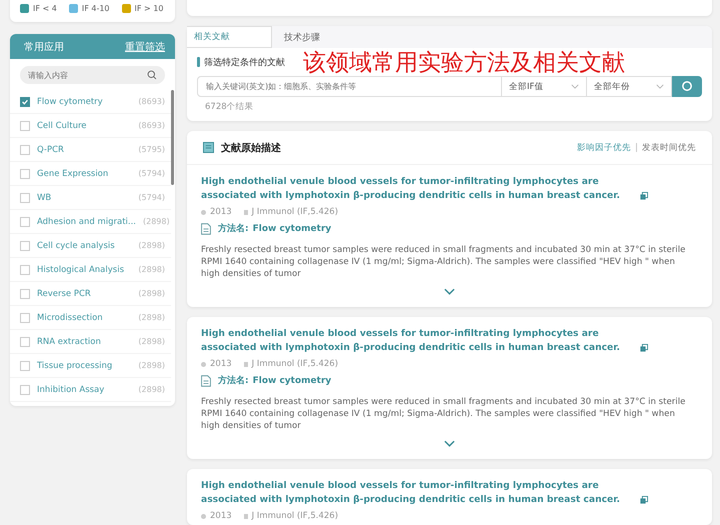 The height and width of the screenshot is (525, 720). I want to click on filter-item: Histological Analysis (2898), so click(90, 270).